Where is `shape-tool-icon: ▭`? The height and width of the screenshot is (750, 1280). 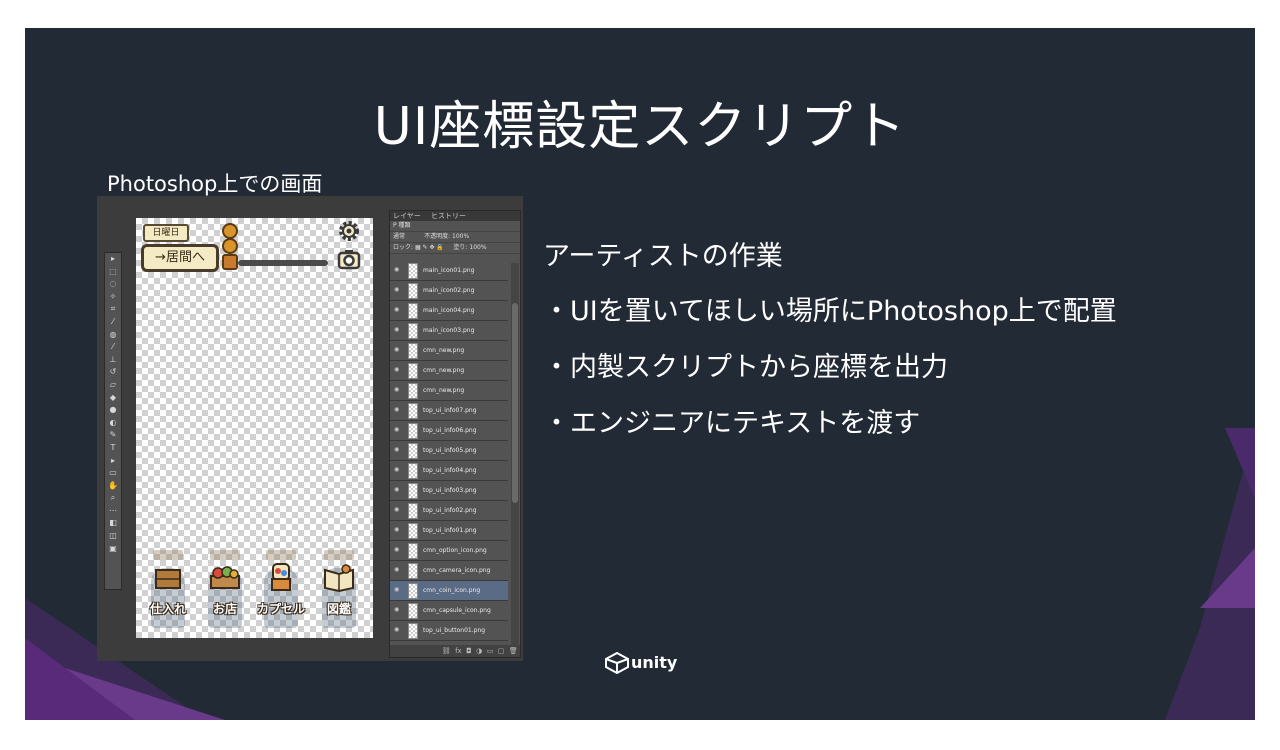
shape-tool-icon: ▭ is located at coordinates (113, 473).